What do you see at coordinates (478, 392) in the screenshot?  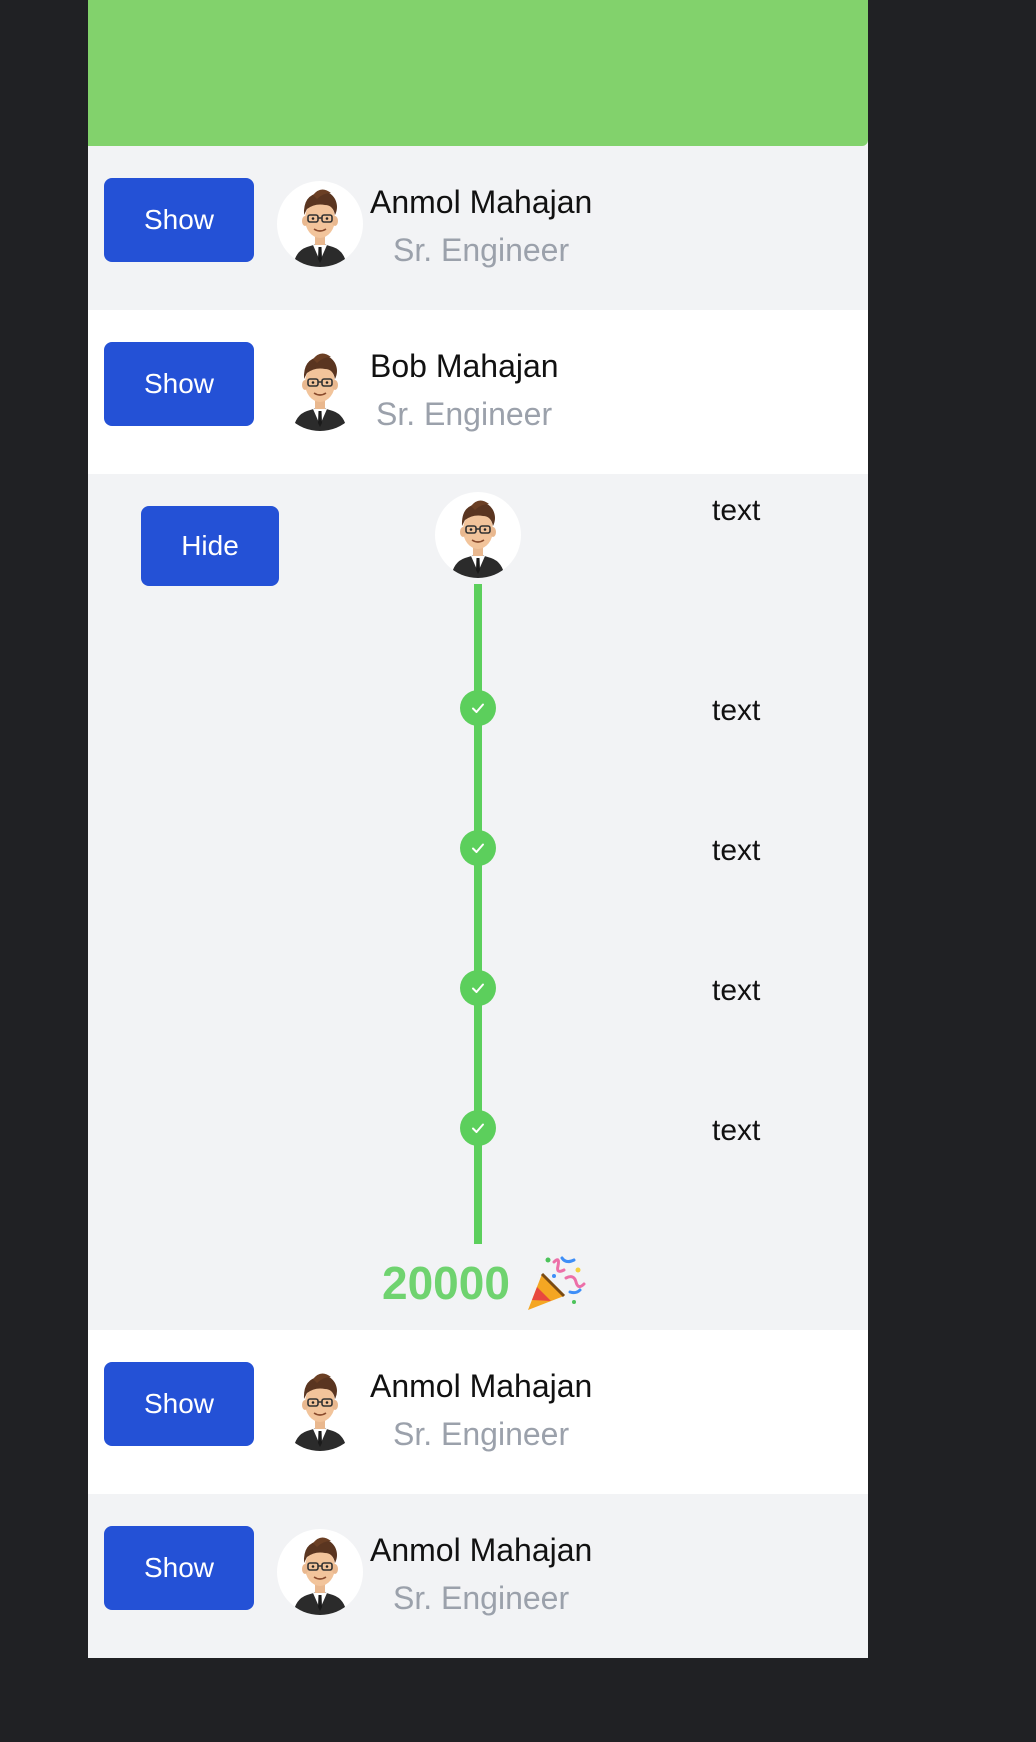 I see `list-item: Show Bob Mahajan Sr. Engineer` at bounding box center [478, 392].